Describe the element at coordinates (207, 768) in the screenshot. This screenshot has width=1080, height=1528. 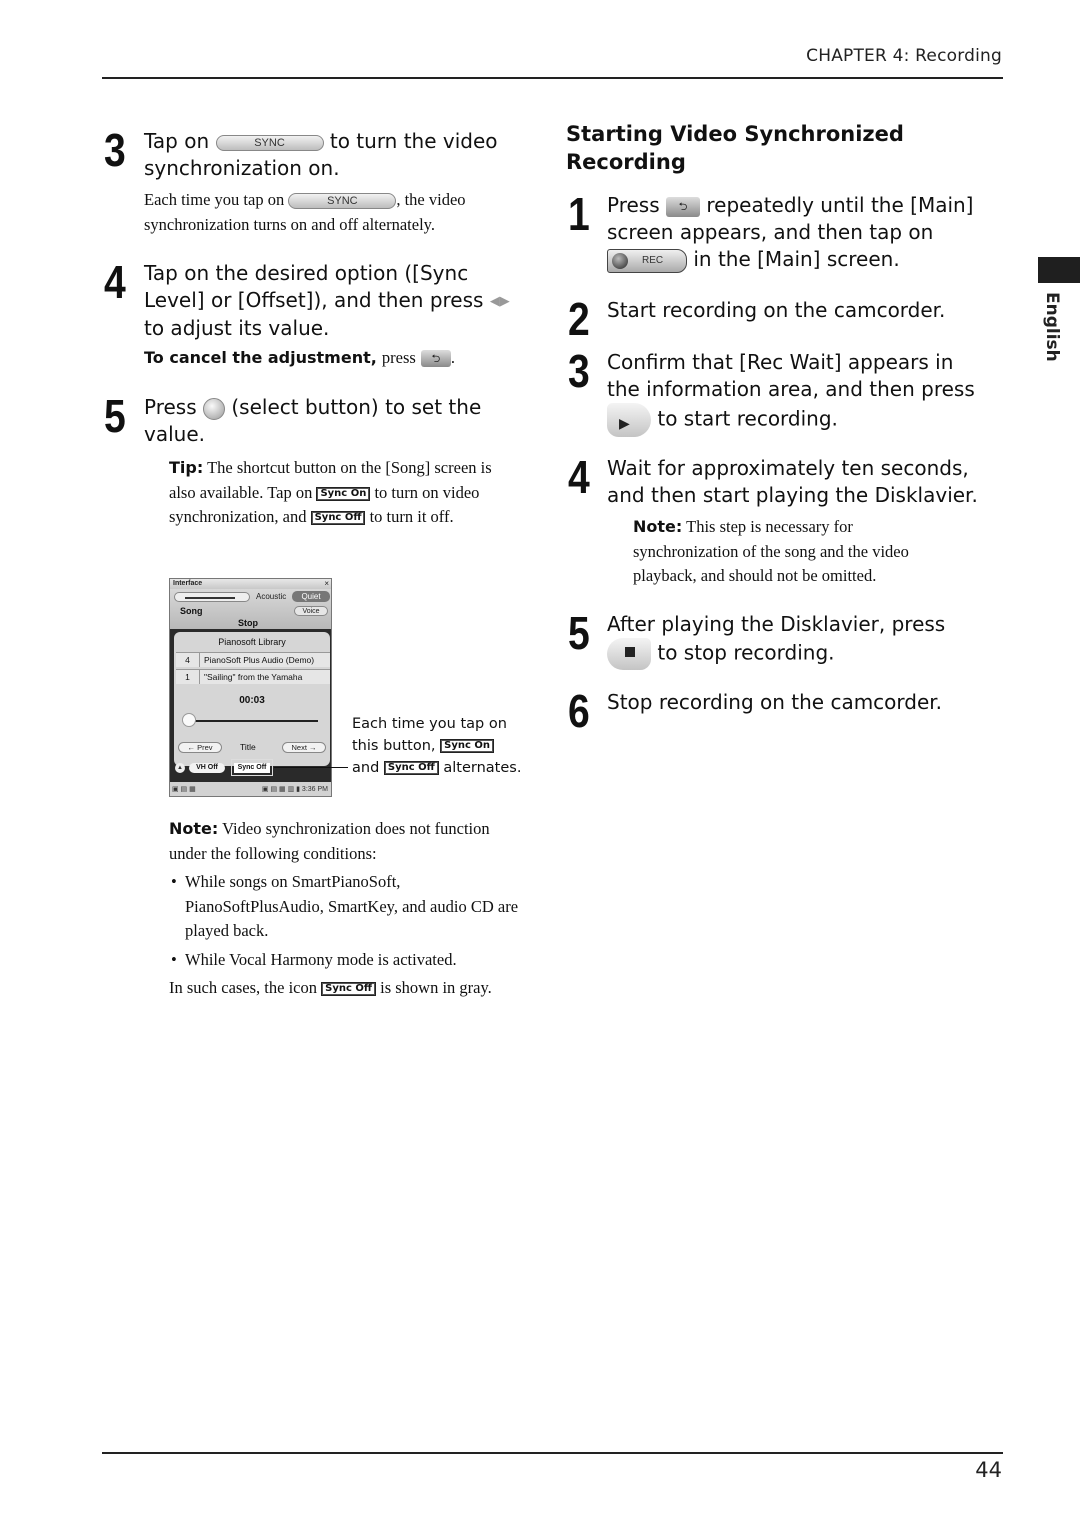
I see `vh-off-button: VH Off` at that location.